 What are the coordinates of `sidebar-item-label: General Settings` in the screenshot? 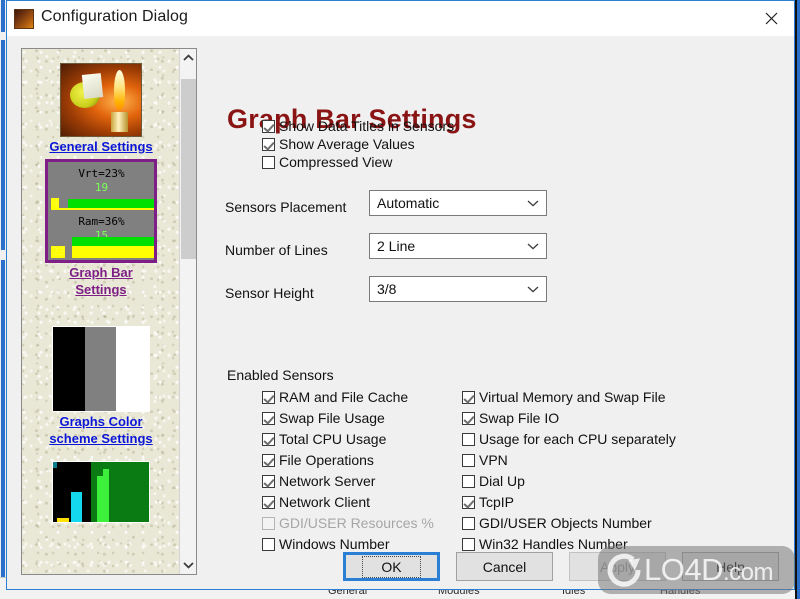 It's located at (101, 146).